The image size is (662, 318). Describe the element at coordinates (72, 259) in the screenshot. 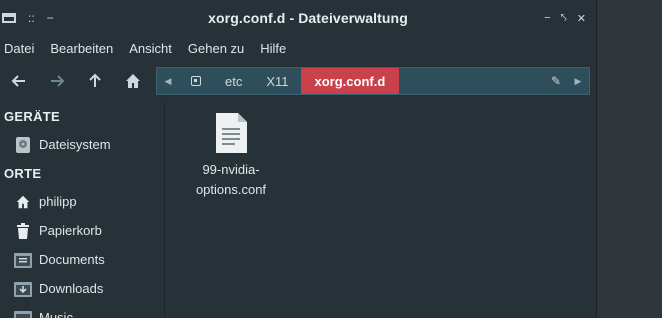

I see `sidebar-item-label: Documents` at that location.